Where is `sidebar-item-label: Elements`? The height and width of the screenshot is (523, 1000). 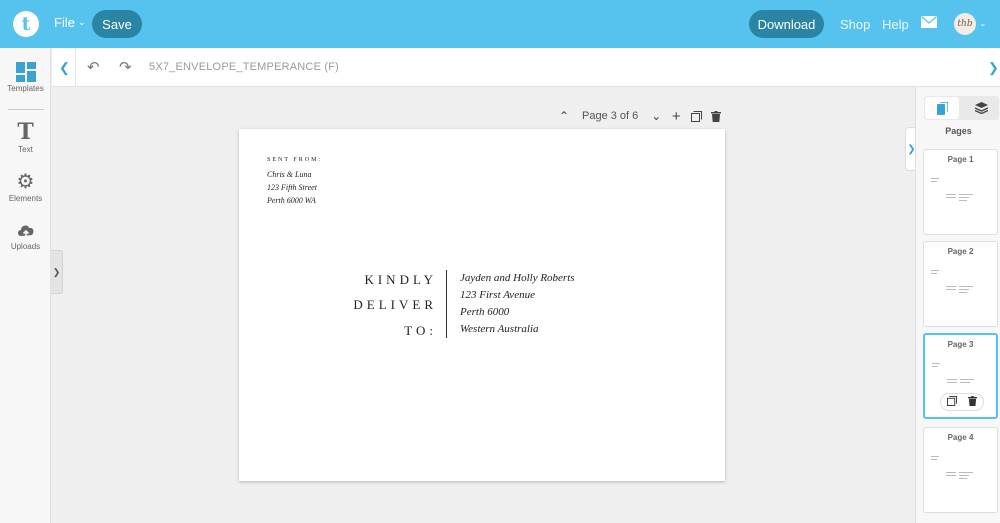 sidebar-item-label: Elements is located at coordinates (25, 198).